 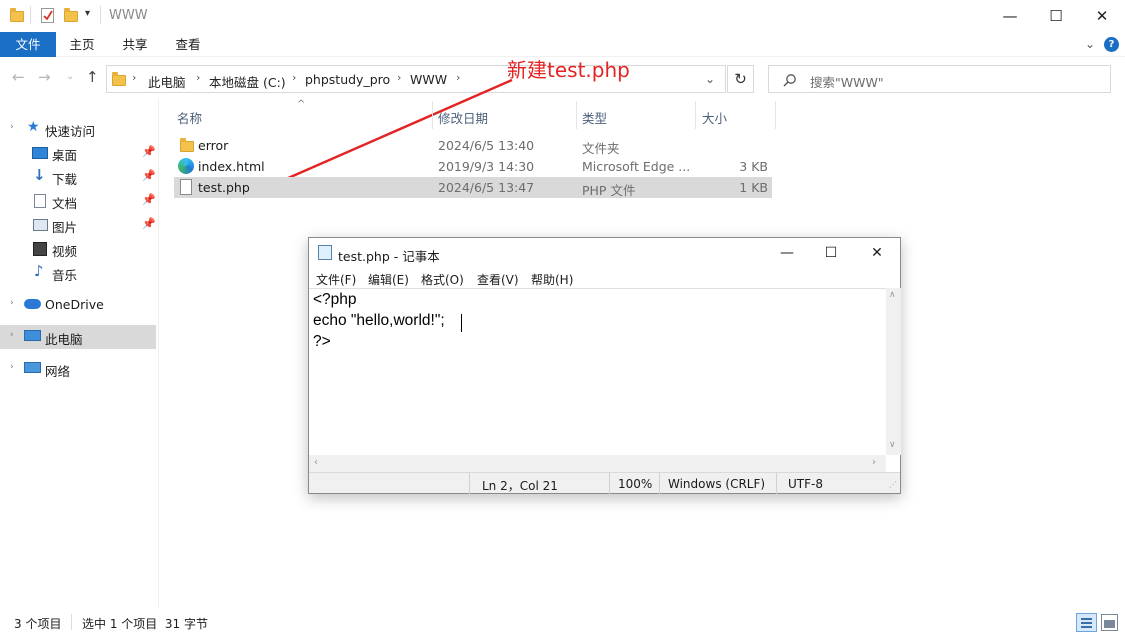 What do you see at coordinates (47, 15) in the screenshot?
I see `properties-icon` at bounding box center [47, 15].